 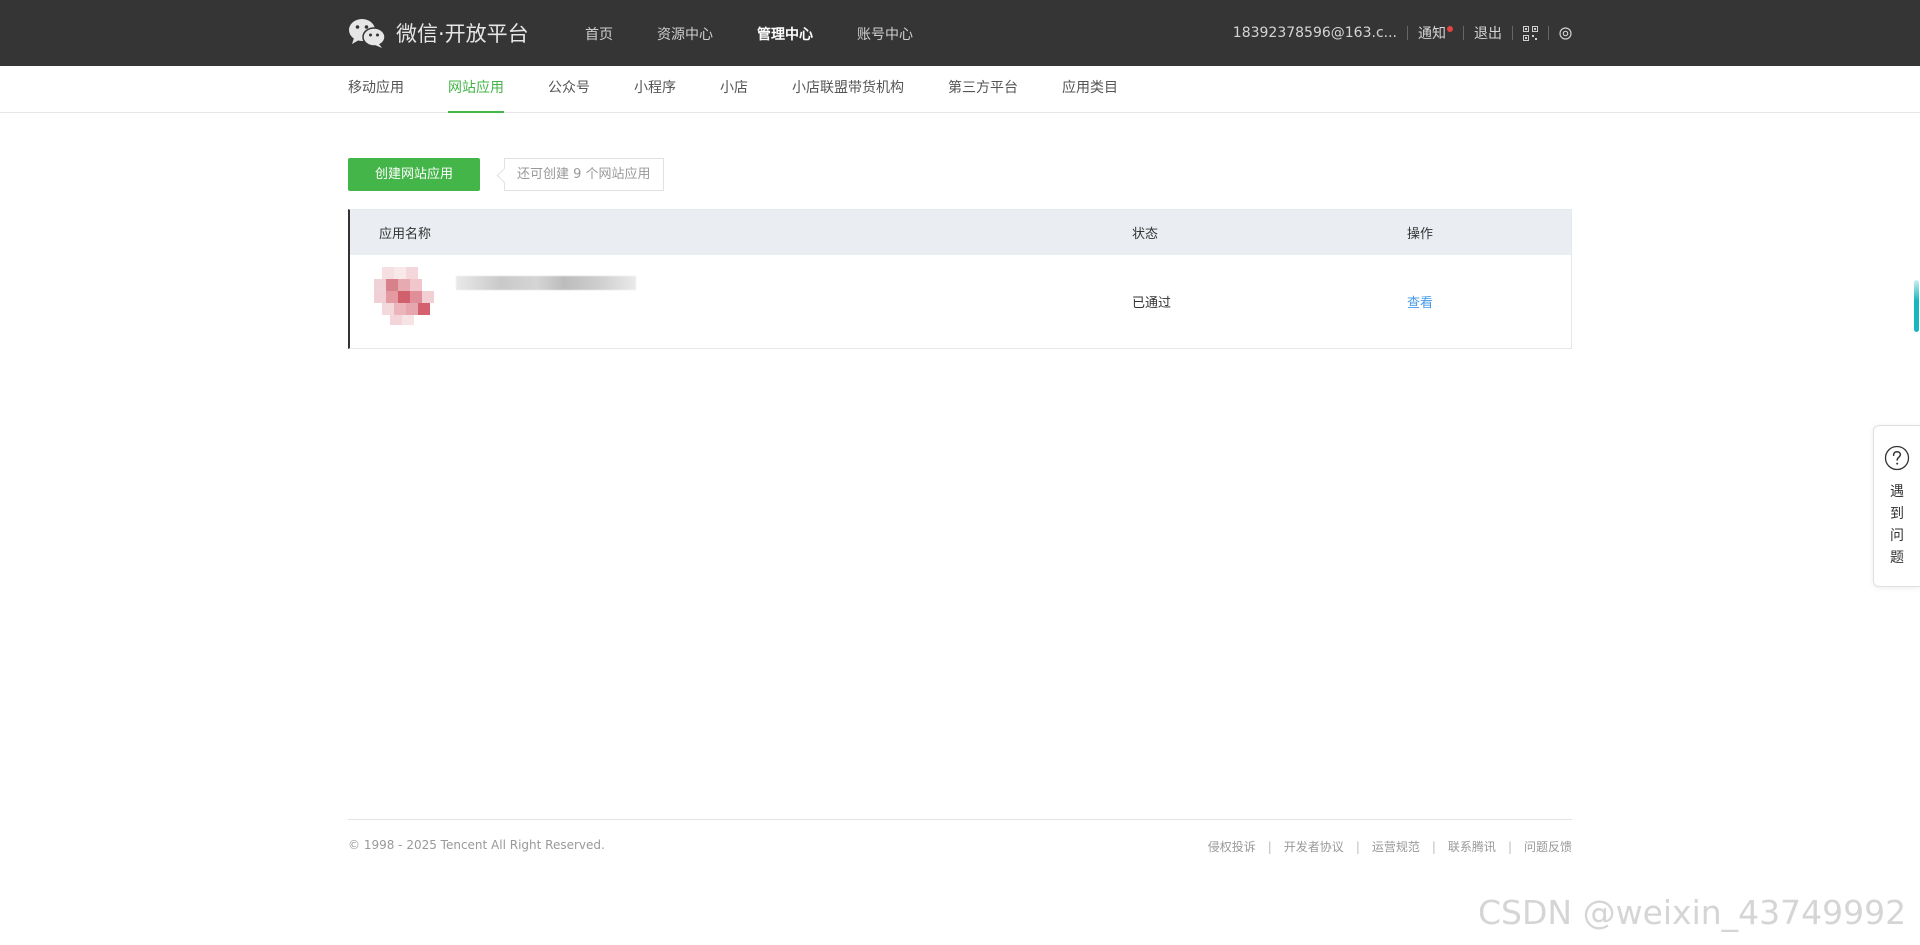 What do you see at coordinates (462, 34) in the screenshot?
I see `logo-text: 微信·开放平台` at bounding box center [462, 34].